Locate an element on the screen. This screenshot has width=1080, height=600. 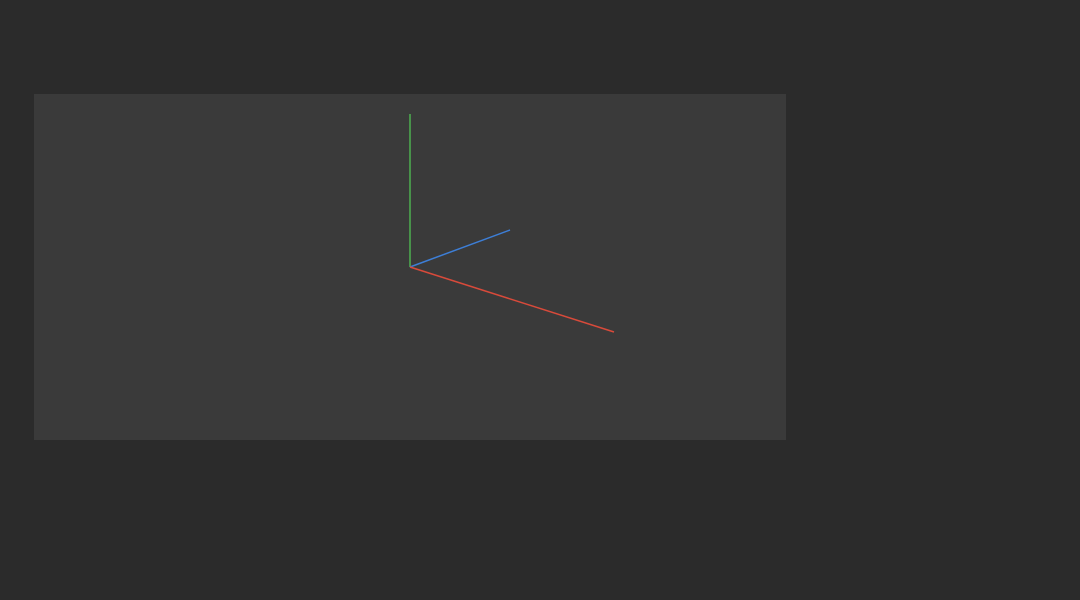
z-axis-line is located at coordinates (460, 248).